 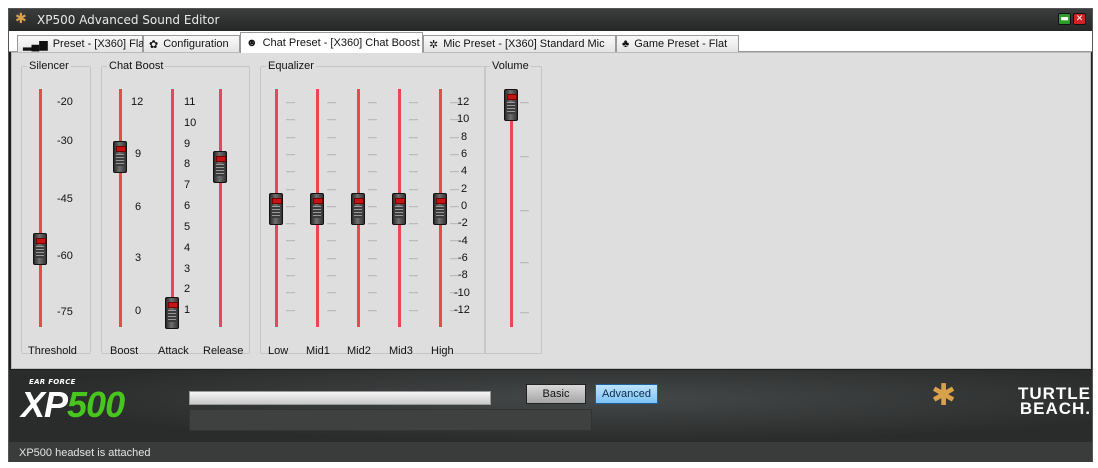 What do you see at coordinates (65, 312) in the screenshot?
I see `threshold-tick: -75` at bounding box center [65, 312].